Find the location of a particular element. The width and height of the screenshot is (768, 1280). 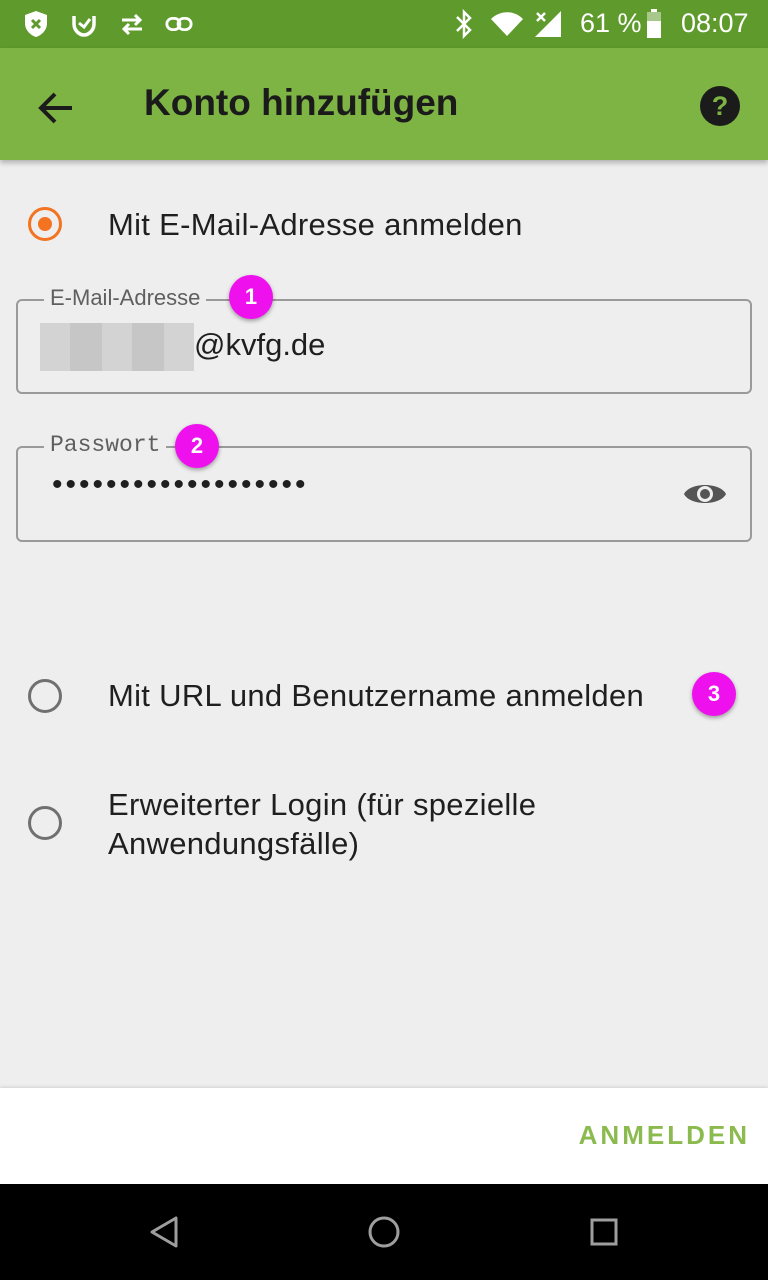

battery-percent: 61 % is located at coordinates (611, 23).